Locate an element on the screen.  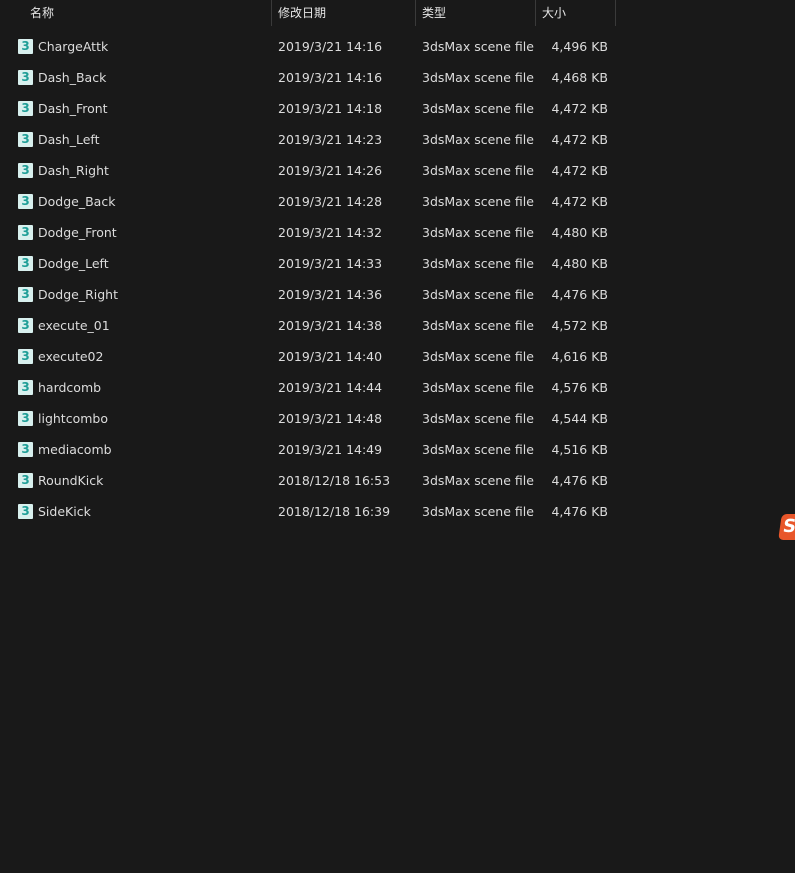
column-header-size: 大小 is located at coordinates (576, 13).